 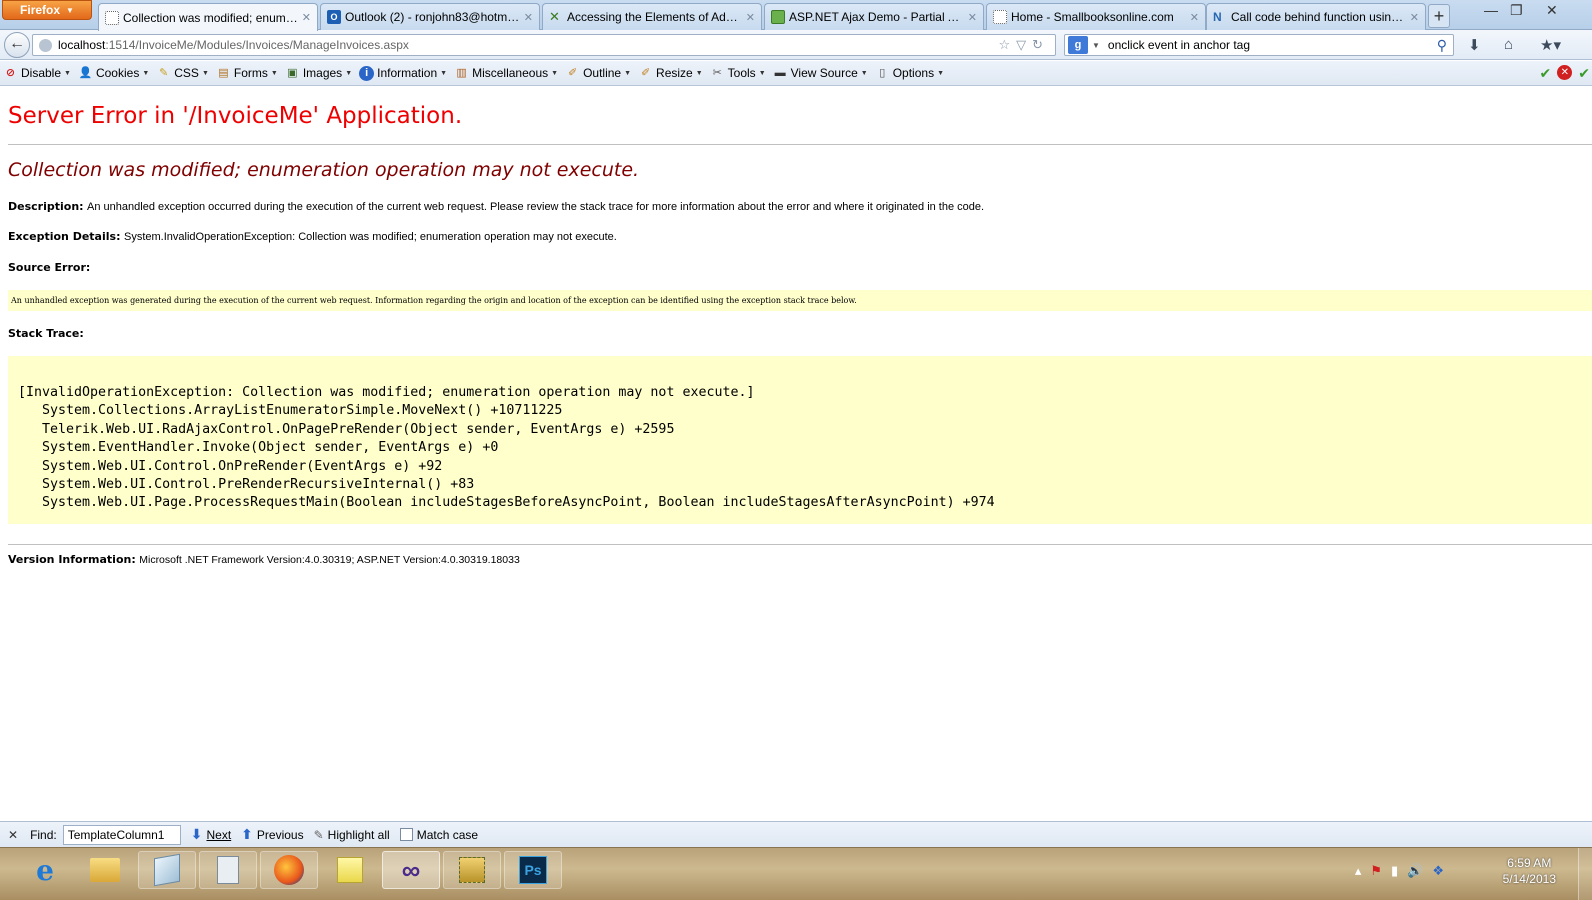 I want to click on html-valid-check-icon: ✔, so click(x=1584, y=73).